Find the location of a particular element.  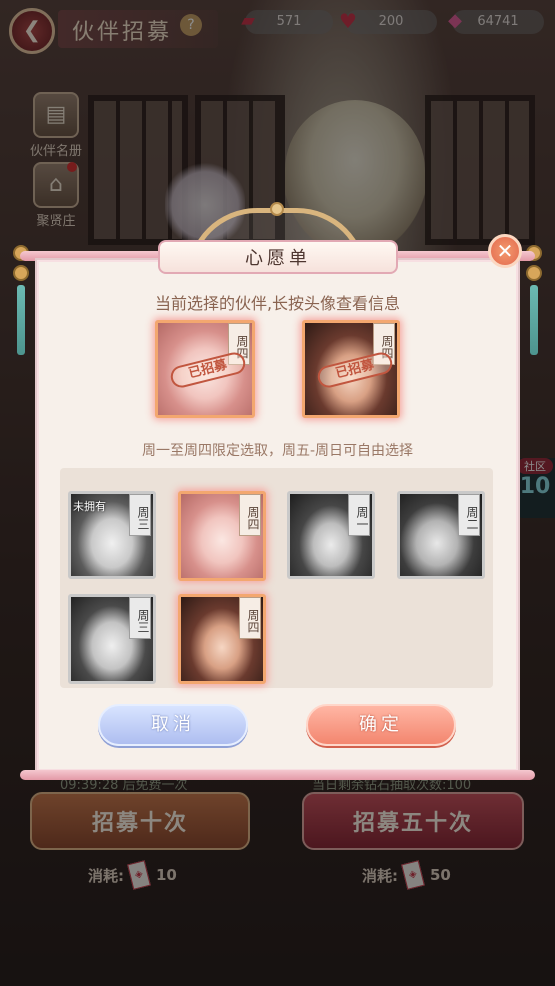

selected-hint: 当前选择的伙伴,长按头像查看信息 is located at coordinates (277, 303).